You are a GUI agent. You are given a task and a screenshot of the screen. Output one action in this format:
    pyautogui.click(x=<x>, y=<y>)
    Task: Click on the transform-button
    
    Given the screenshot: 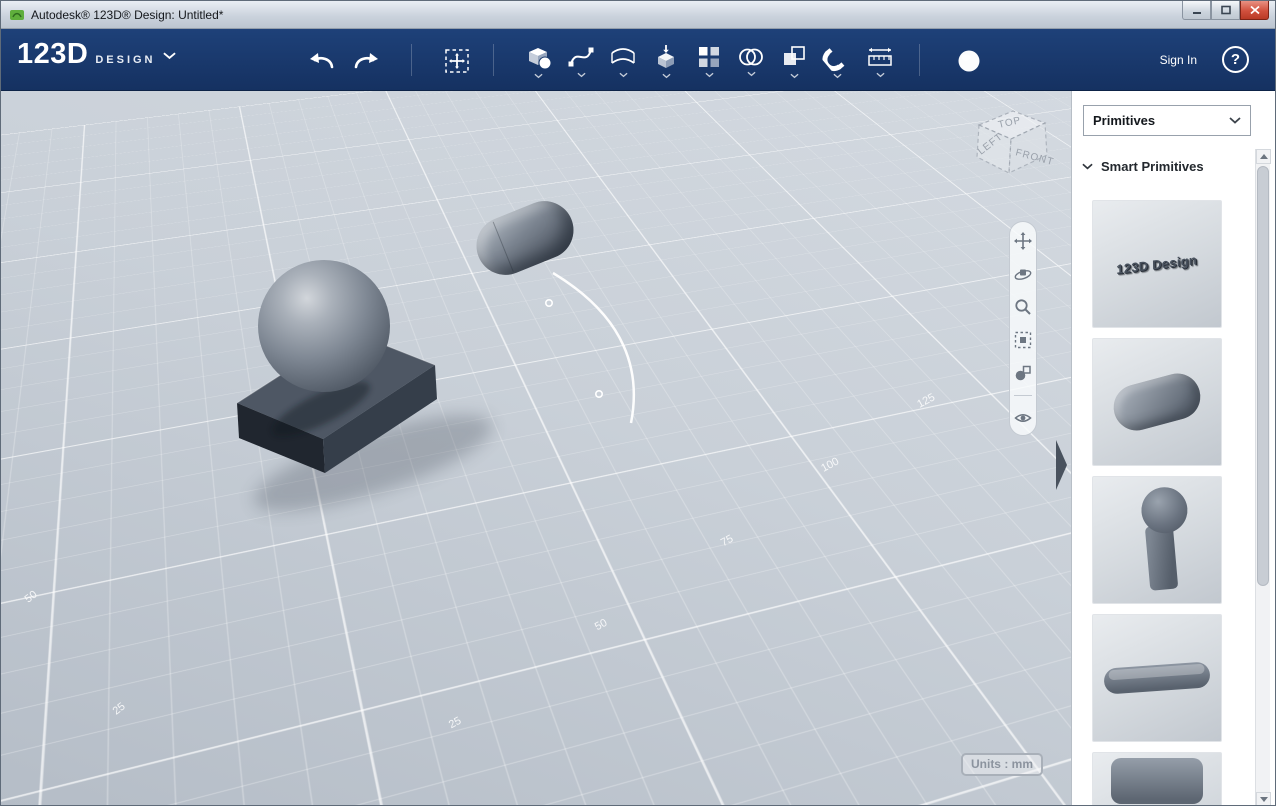 What is the action you would take?
    pyautogui.click(x=457, y=61)
    